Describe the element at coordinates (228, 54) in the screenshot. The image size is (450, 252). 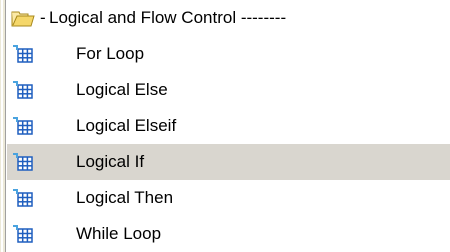
I see `tree-item-for-loop: For Loop` at that location.